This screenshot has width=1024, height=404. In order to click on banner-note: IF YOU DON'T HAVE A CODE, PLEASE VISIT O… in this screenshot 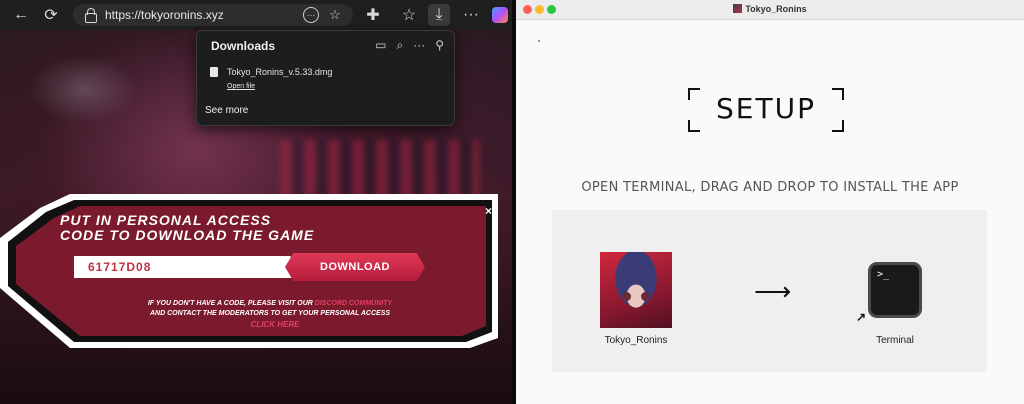, I will do `click(270, 309)`.